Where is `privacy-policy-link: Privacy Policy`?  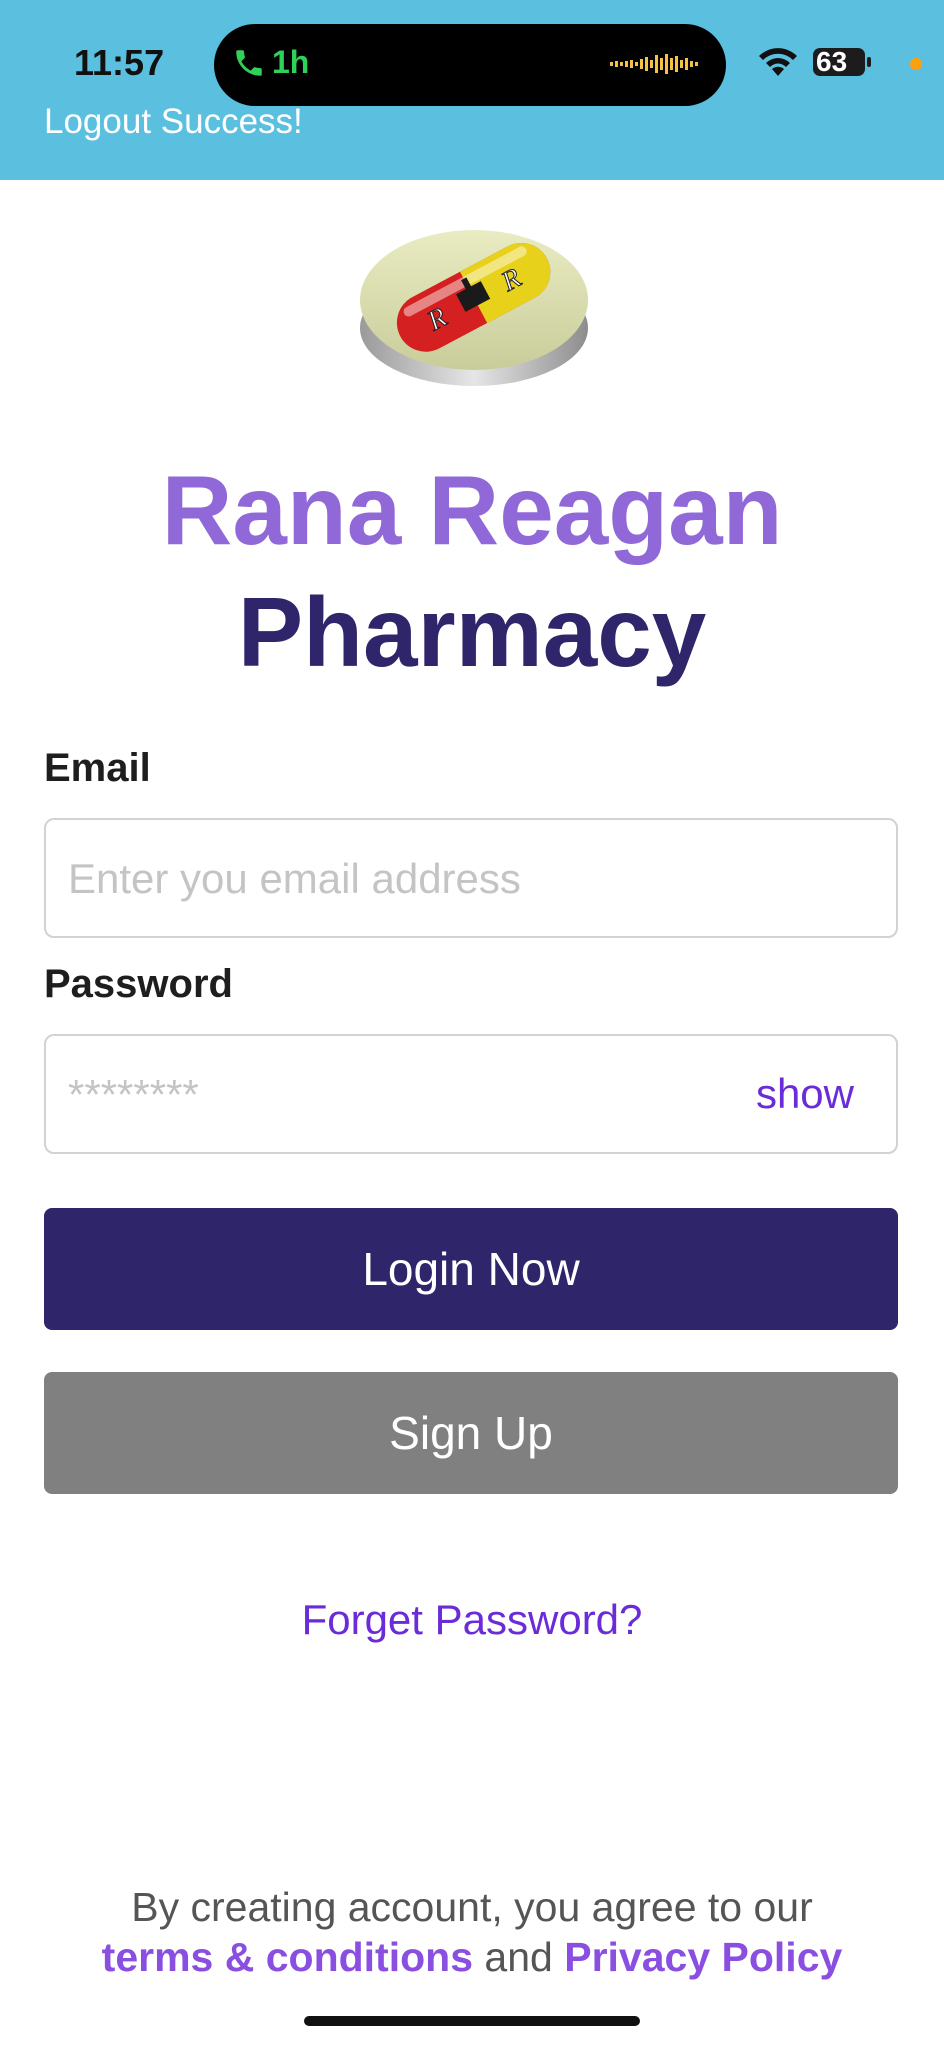
privacy-policy-link: Privacy Policy is located at coordinates (703, 1957).